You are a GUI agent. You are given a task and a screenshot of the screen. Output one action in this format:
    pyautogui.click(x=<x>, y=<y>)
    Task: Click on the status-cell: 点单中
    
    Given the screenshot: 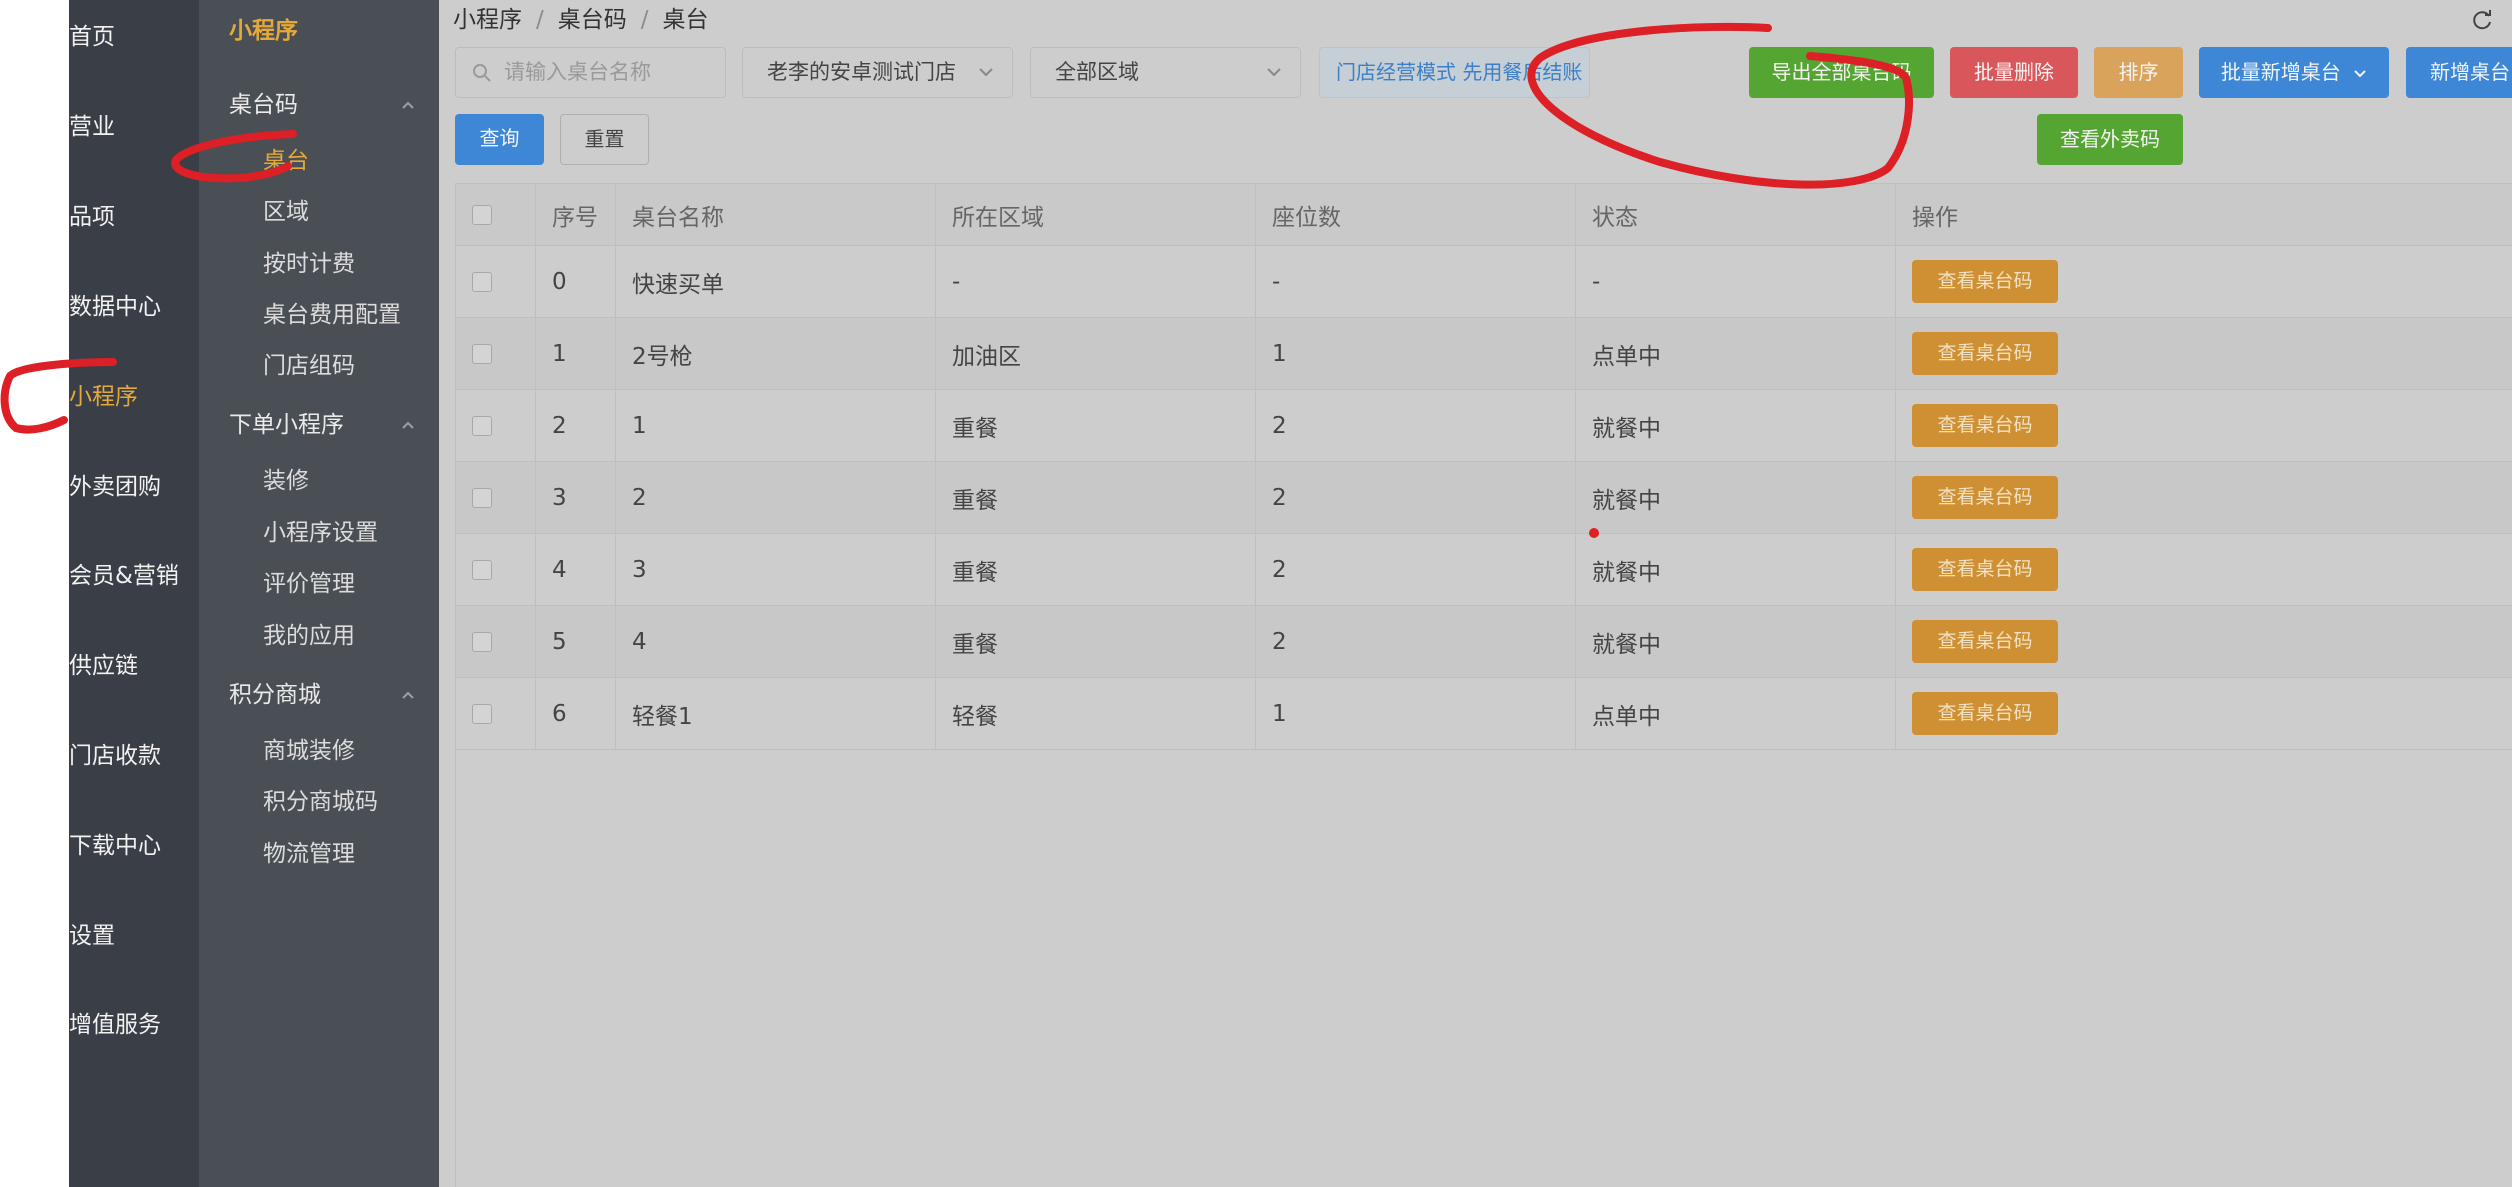 What is the action you would take?
    pyautogui.click(x=1736, y=353)
    